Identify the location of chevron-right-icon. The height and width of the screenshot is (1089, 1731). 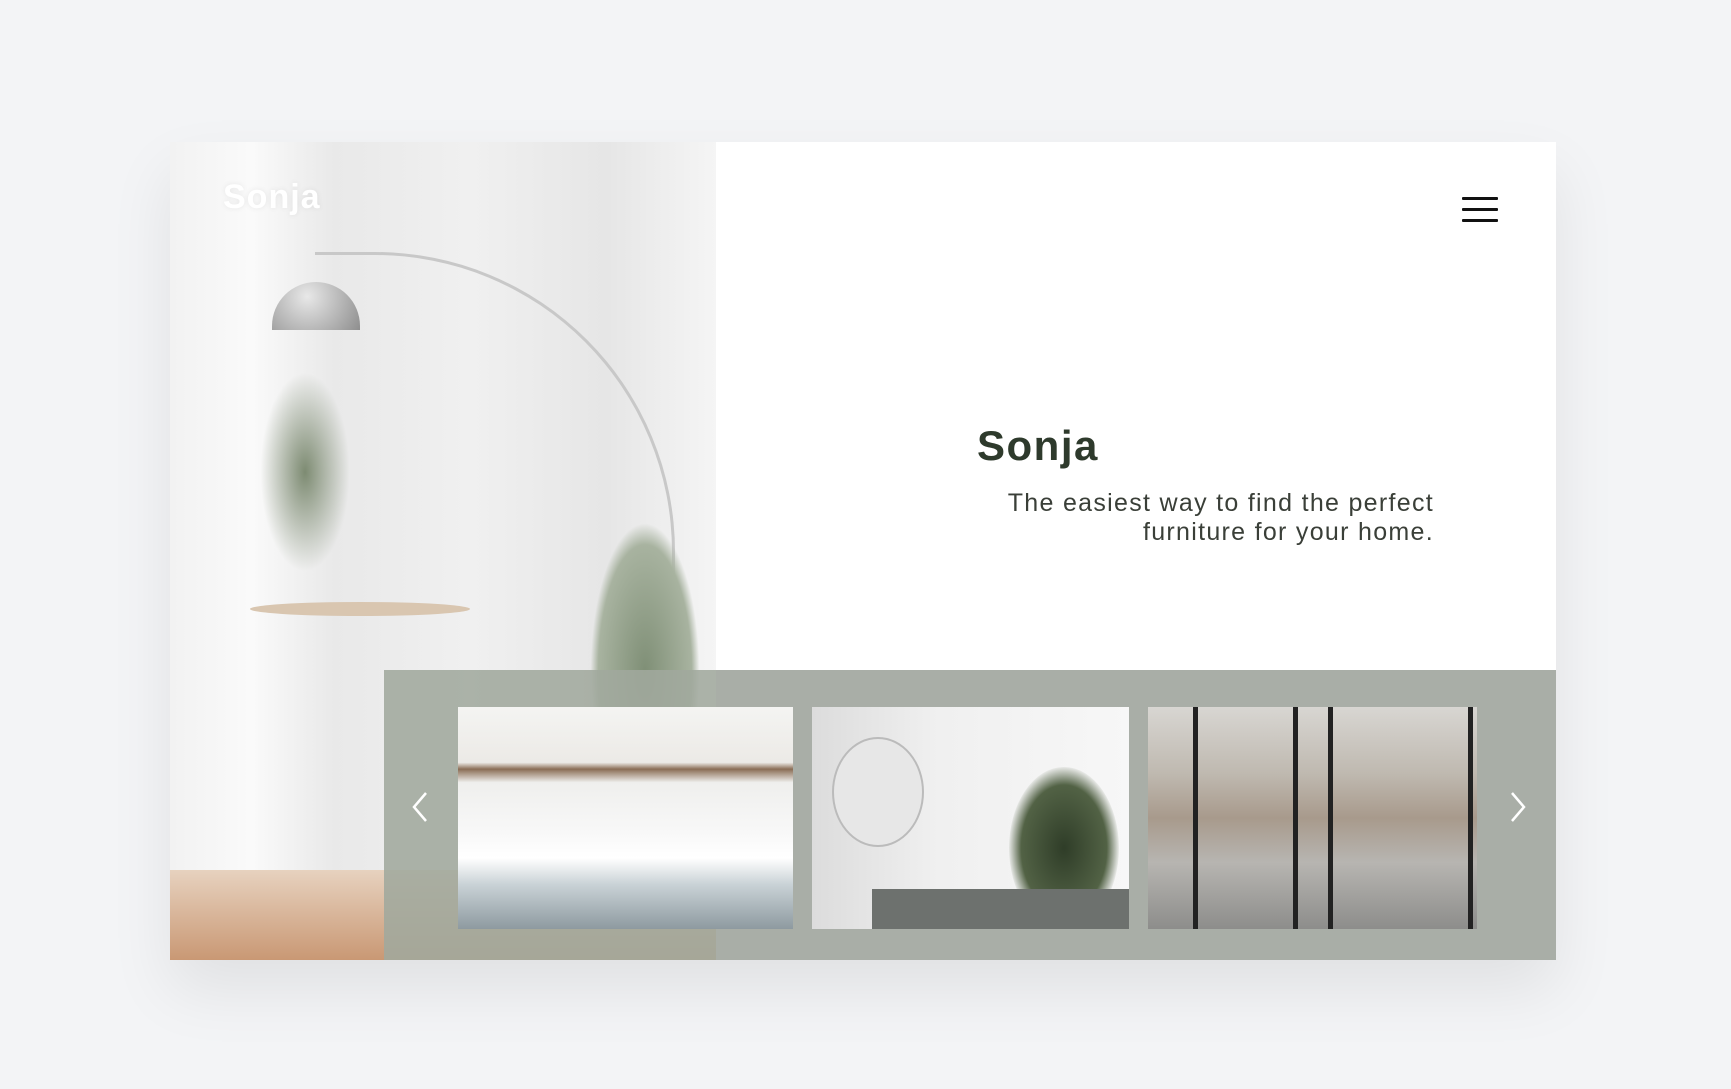
(1518, 807).